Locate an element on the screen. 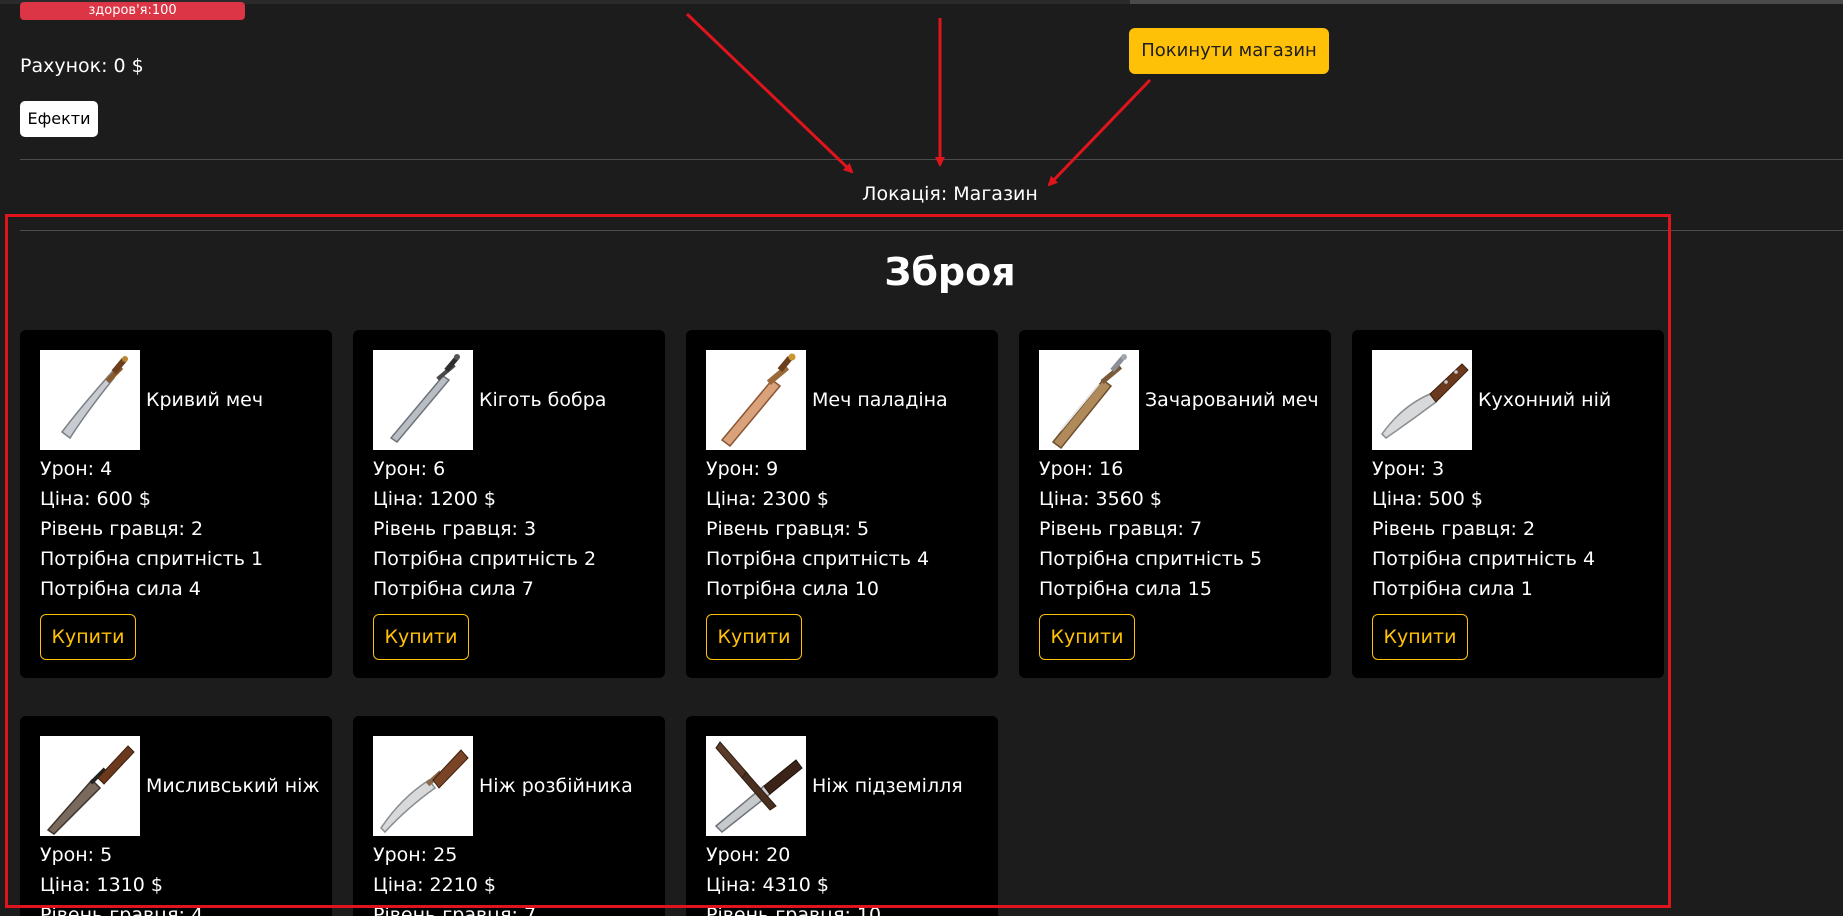 Image resolution: width=1843 pixels, height=916 pixels. location-label: Локація: Магазин is located at coordinates (950, 194).